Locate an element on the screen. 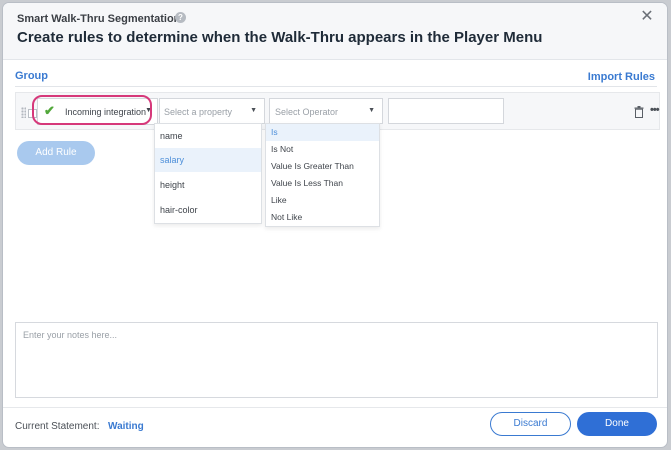  import-rules-link: Import Rules is located at coordinates (621, 77).